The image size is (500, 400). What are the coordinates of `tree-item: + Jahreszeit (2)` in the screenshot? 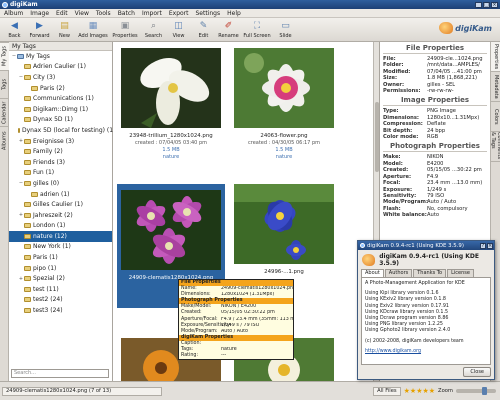 It's located at (60, 215).